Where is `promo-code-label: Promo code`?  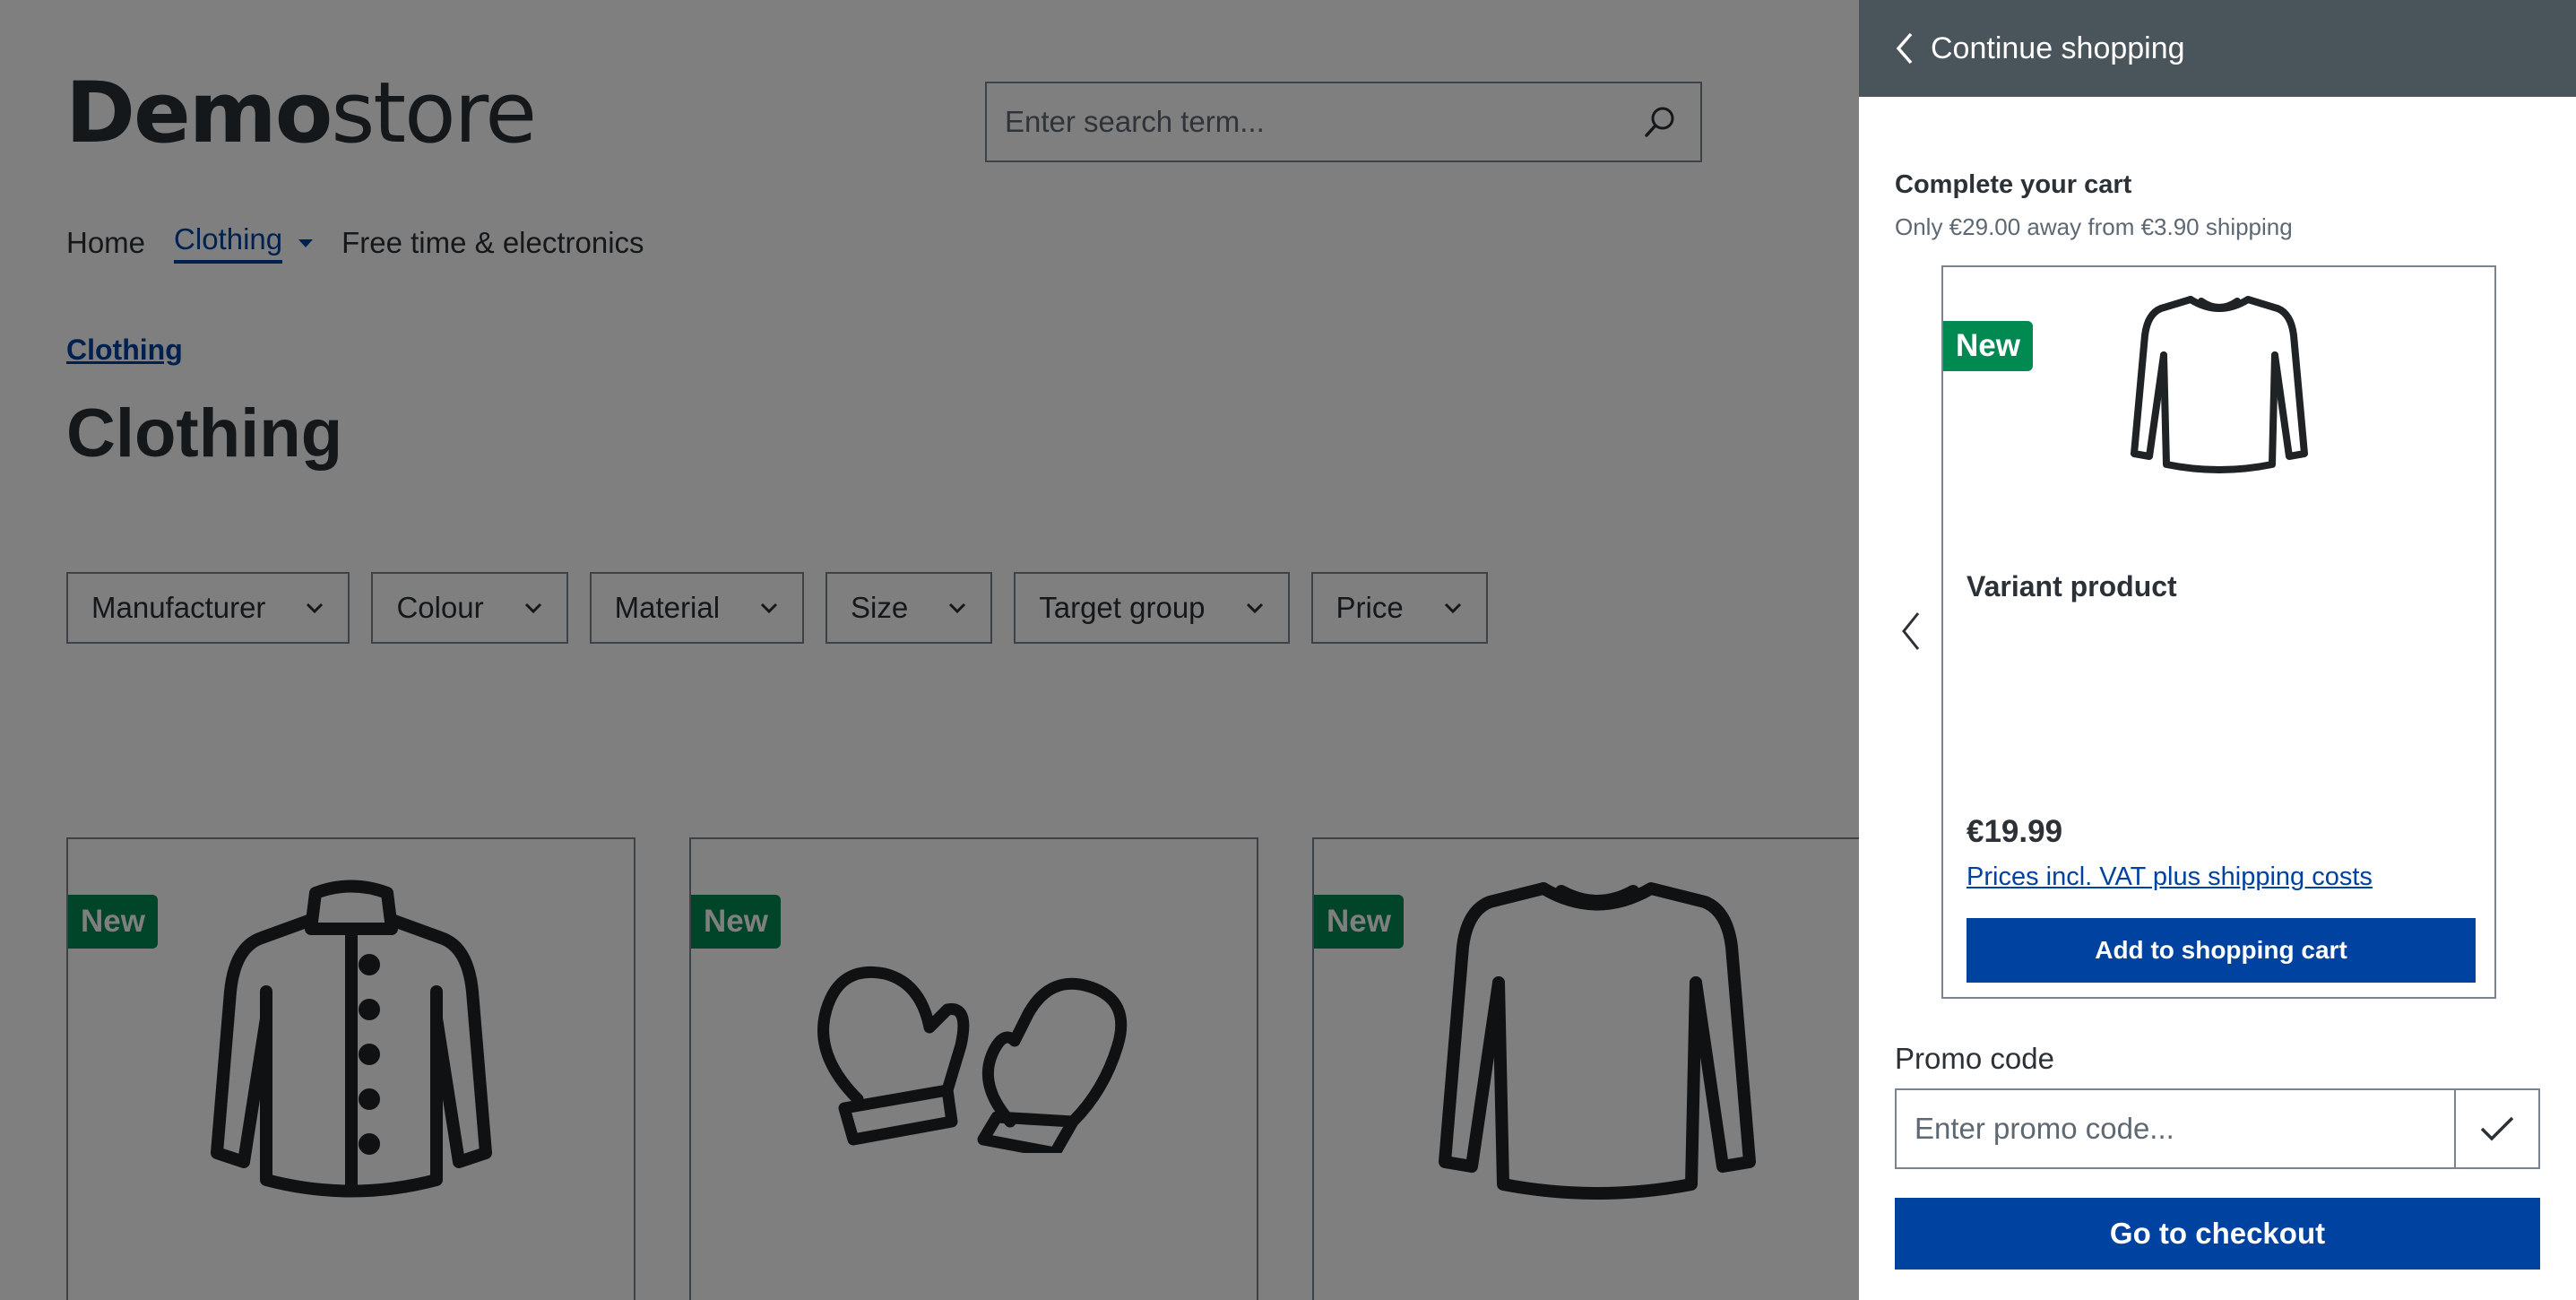 promo-code-label: Promo code is located at coordinates (1974, 1058).